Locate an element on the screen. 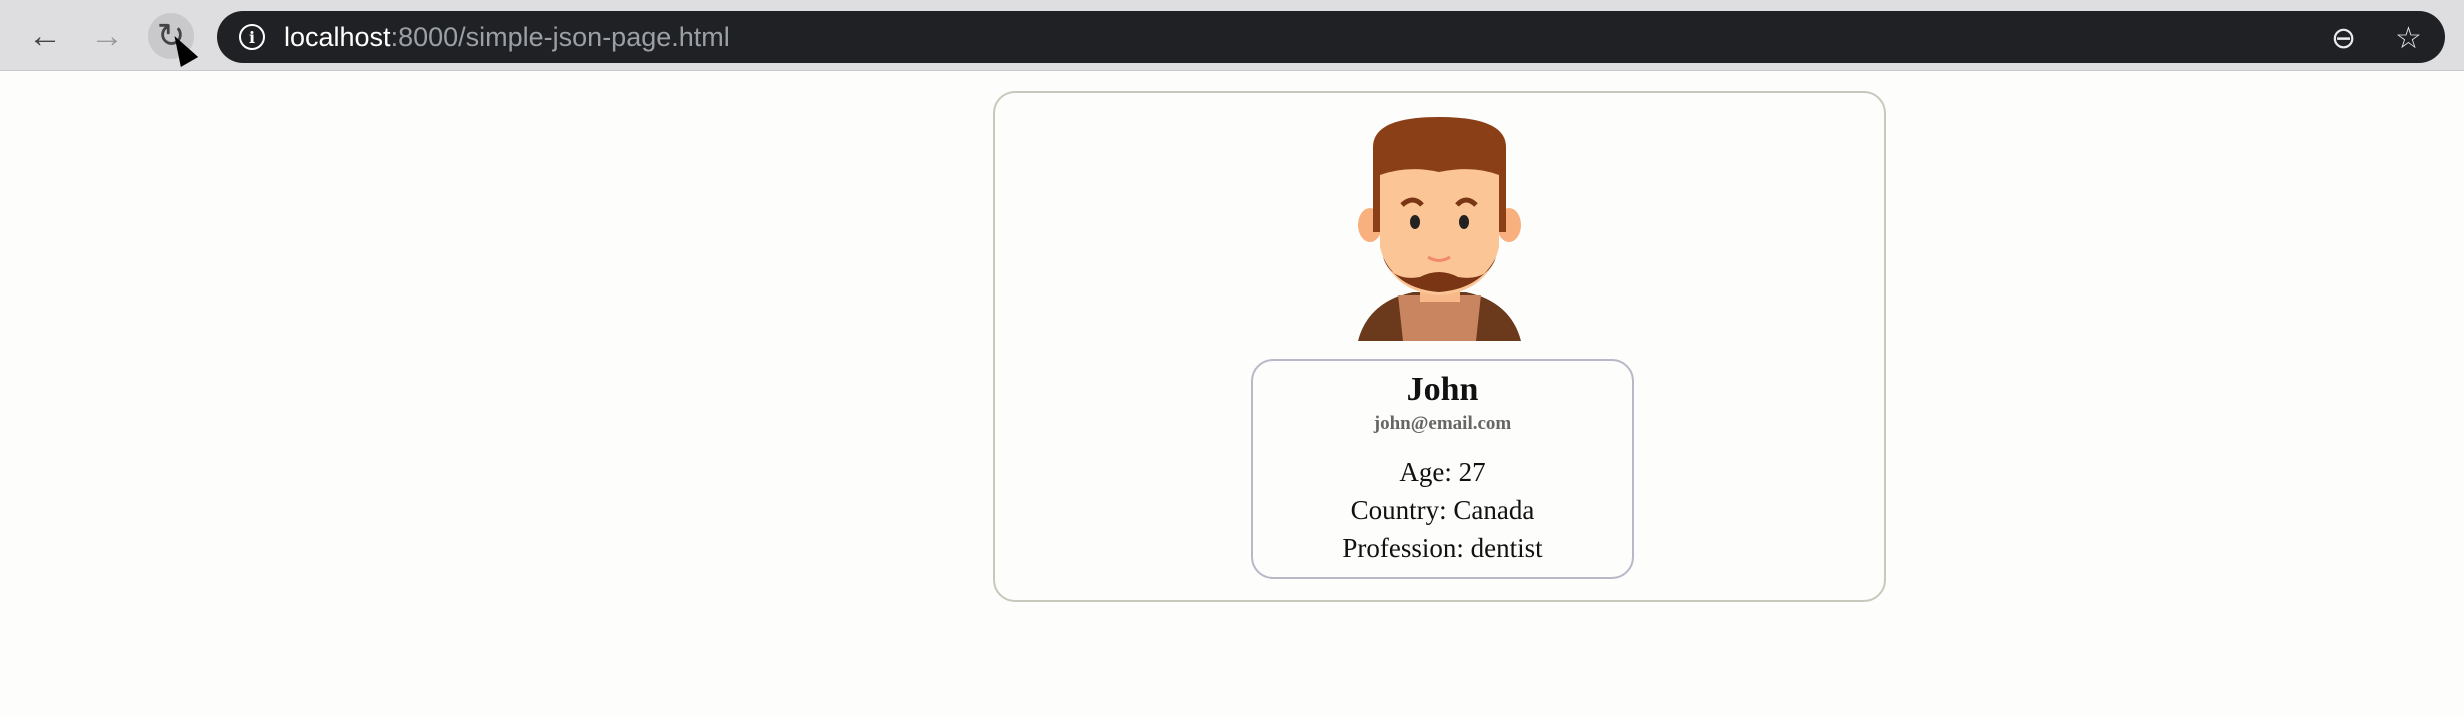  back-button: ← is located at coordinates (45, 36).